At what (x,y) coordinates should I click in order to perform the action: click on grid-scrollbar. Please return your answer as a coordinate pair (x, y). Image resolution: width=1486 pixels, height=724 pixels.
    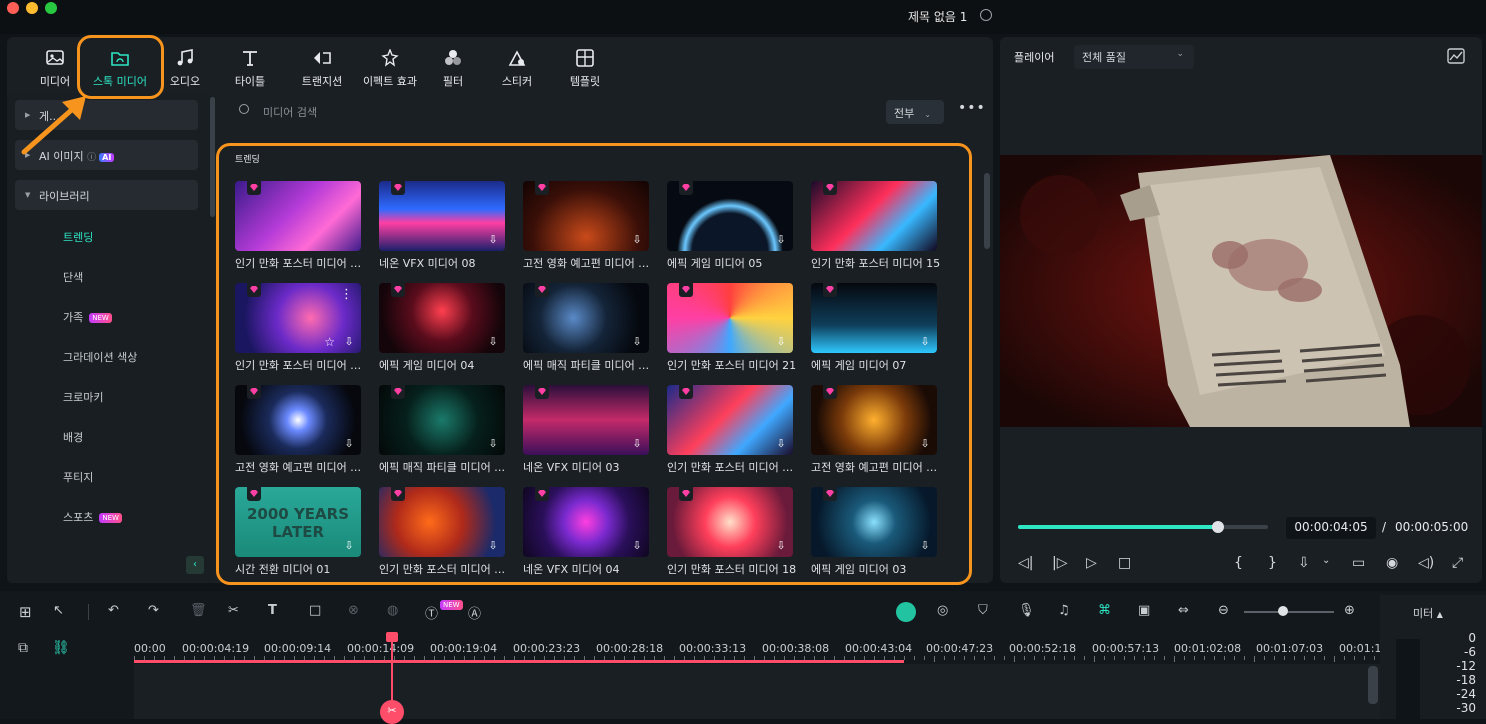
    Looking at the image, I should click on (987, 211).